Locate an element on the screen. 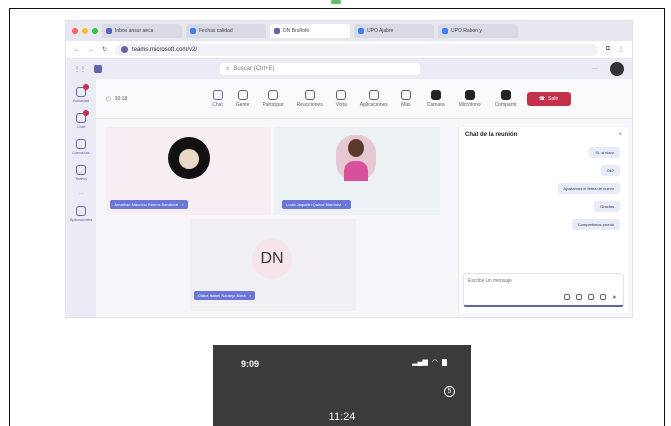 The image size is (671, 426). tool-people: Gente is located at coordinates (242, 98).